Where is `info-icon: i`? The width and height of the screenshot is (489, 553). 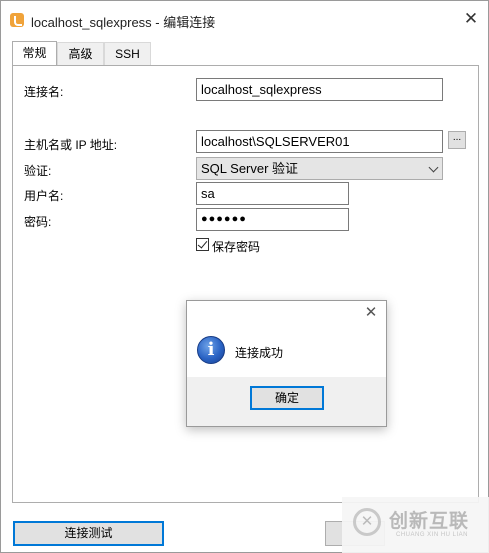
info-icon: i is located at coordinates (211, 350).